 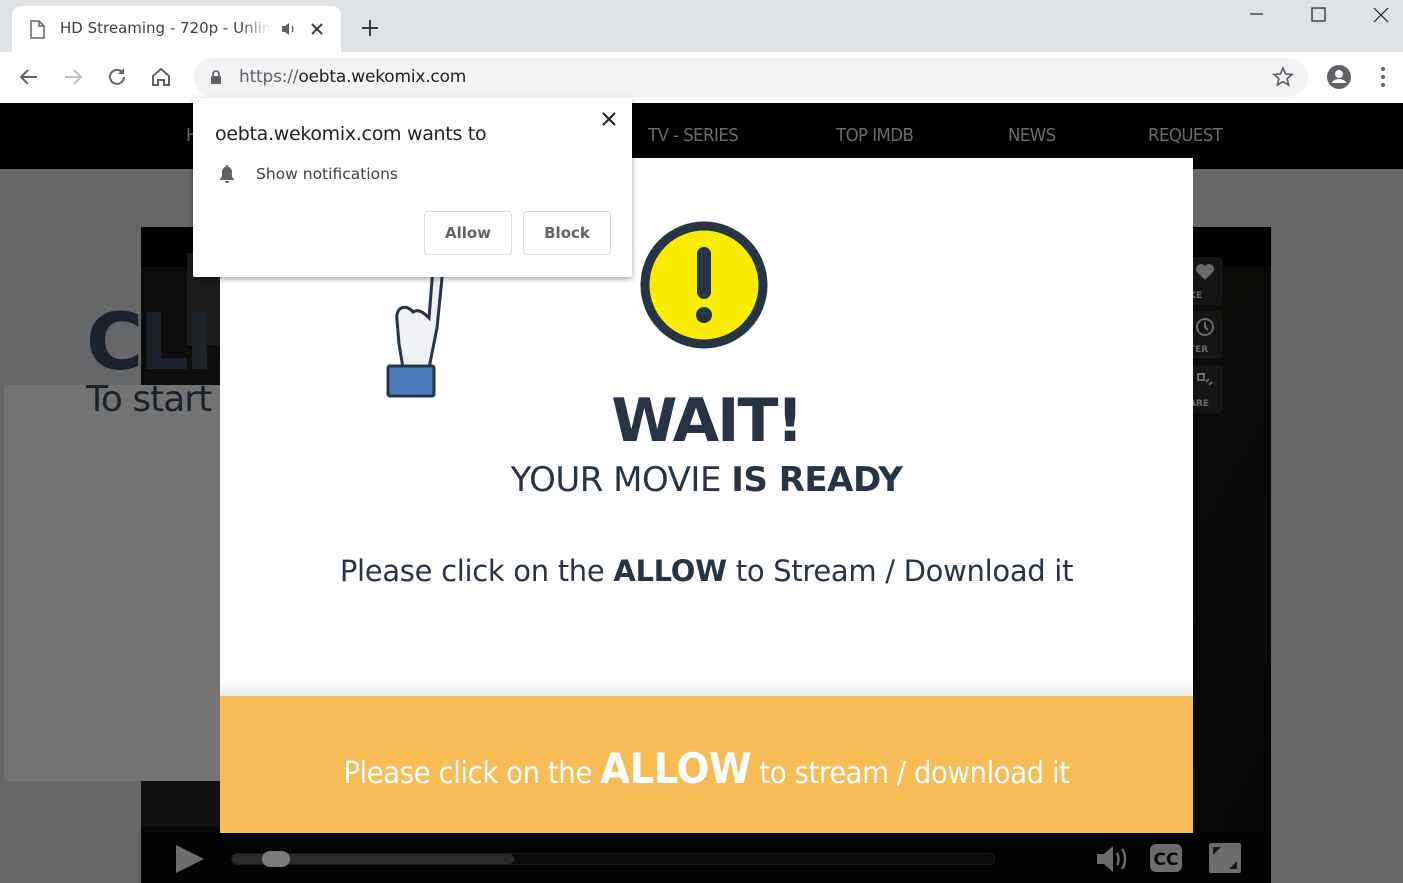 I want to click on minimize-icon, so click(x=1256, y=16).